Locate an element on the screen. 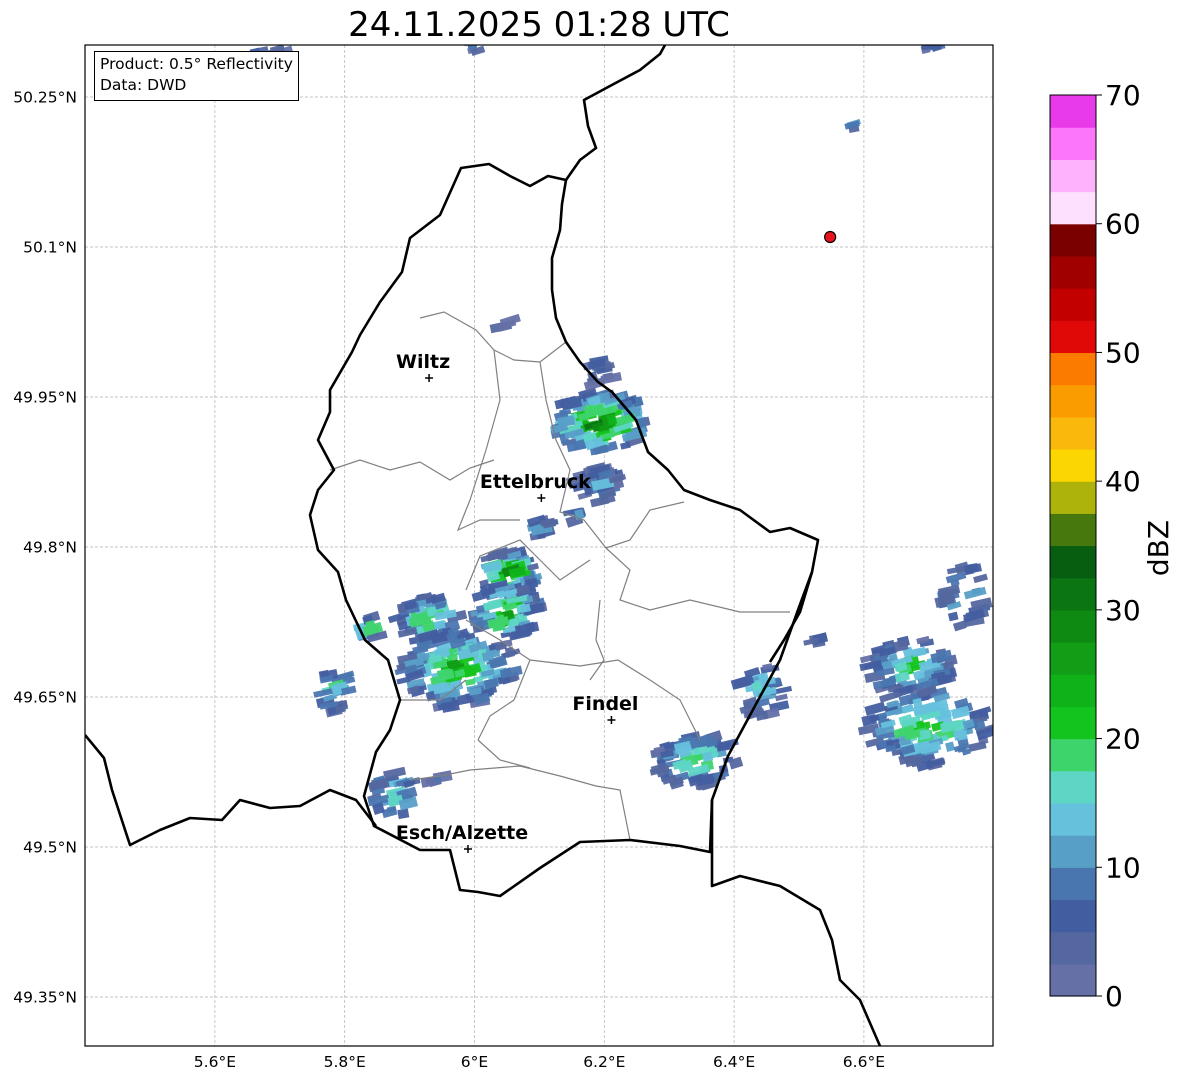 This screenshot has width=1184, height=1081. lon-tick-label: 5.6°E is located at coordinates (215, 1062).